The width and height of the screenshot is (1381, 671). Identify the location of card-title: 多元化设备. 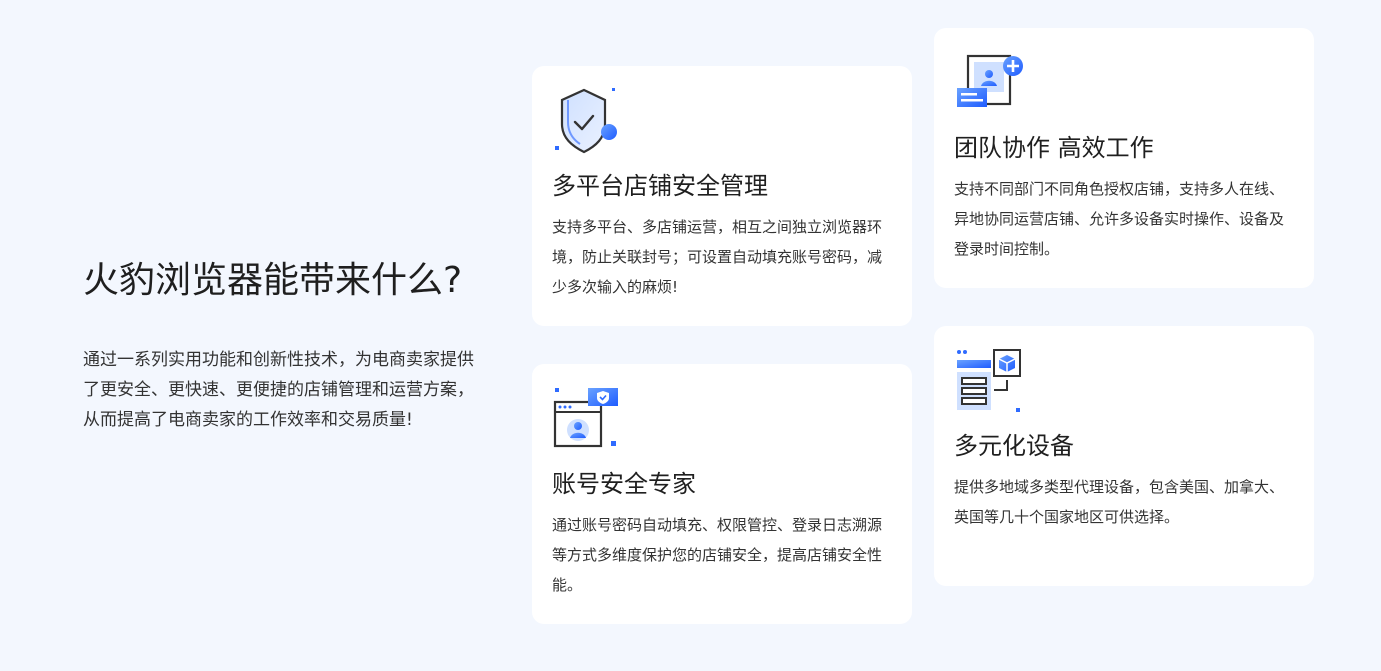
(1014, 446).